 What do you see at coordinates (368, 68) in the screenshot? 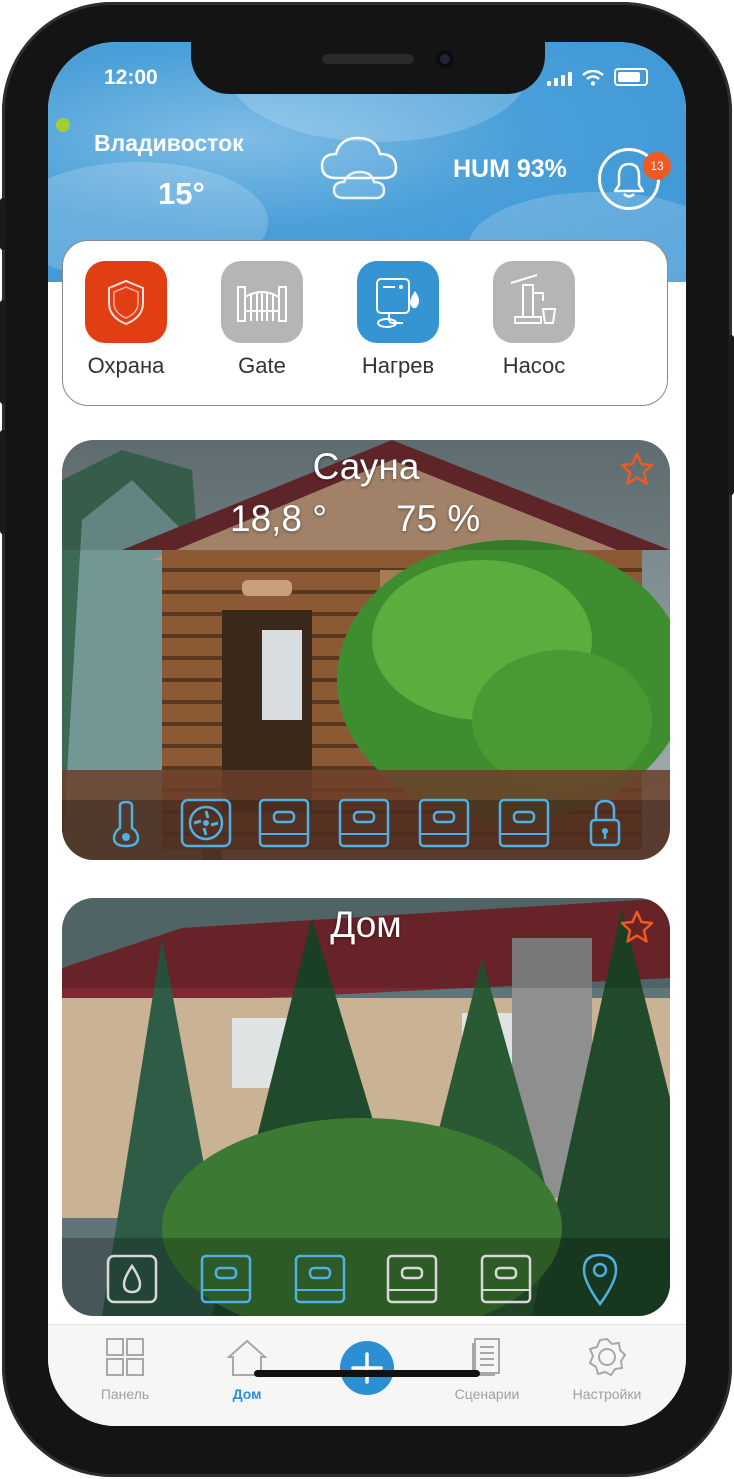
I see `notch` at bounding box center [368, 68].